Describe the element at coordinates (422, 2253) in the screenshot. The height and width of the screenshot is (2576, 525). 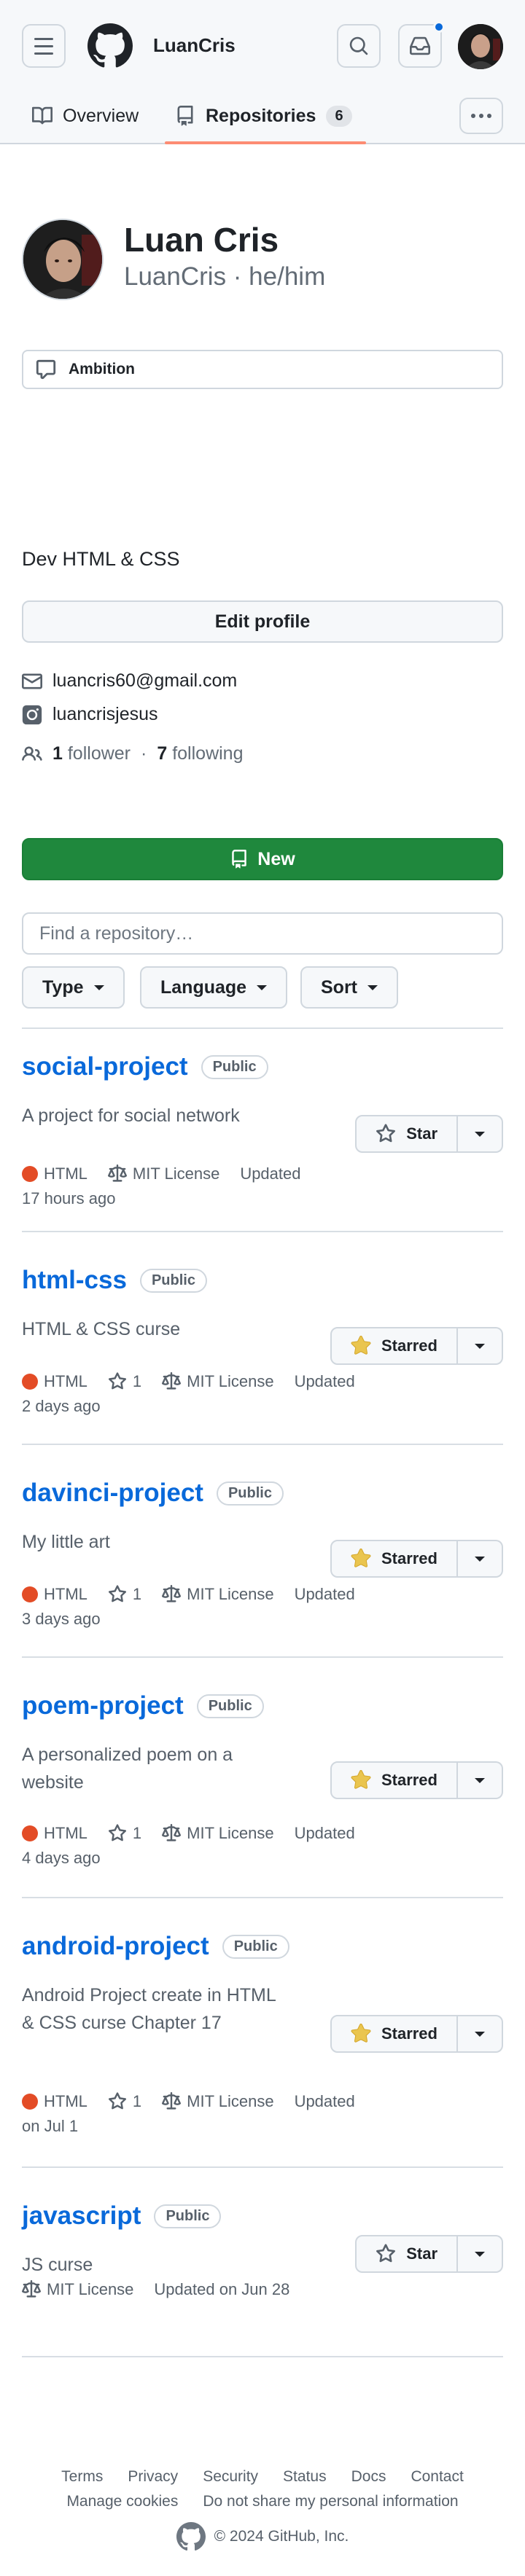
I see `star-button-label: Star` at that location.